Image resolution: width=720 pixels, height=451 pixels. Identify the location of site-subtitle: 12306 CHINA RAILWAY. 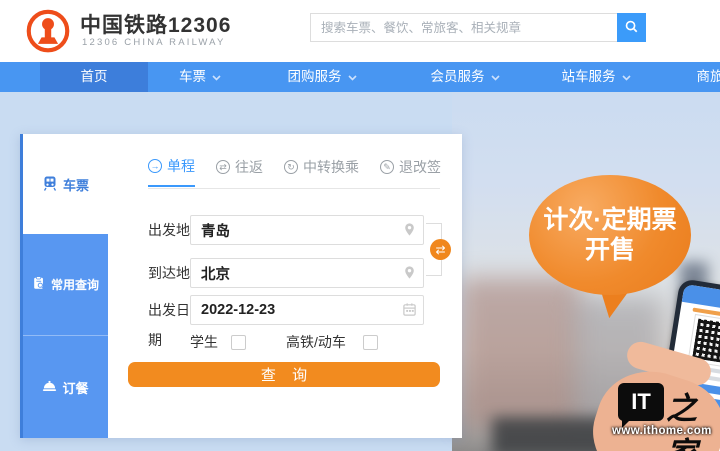
(154, 42).